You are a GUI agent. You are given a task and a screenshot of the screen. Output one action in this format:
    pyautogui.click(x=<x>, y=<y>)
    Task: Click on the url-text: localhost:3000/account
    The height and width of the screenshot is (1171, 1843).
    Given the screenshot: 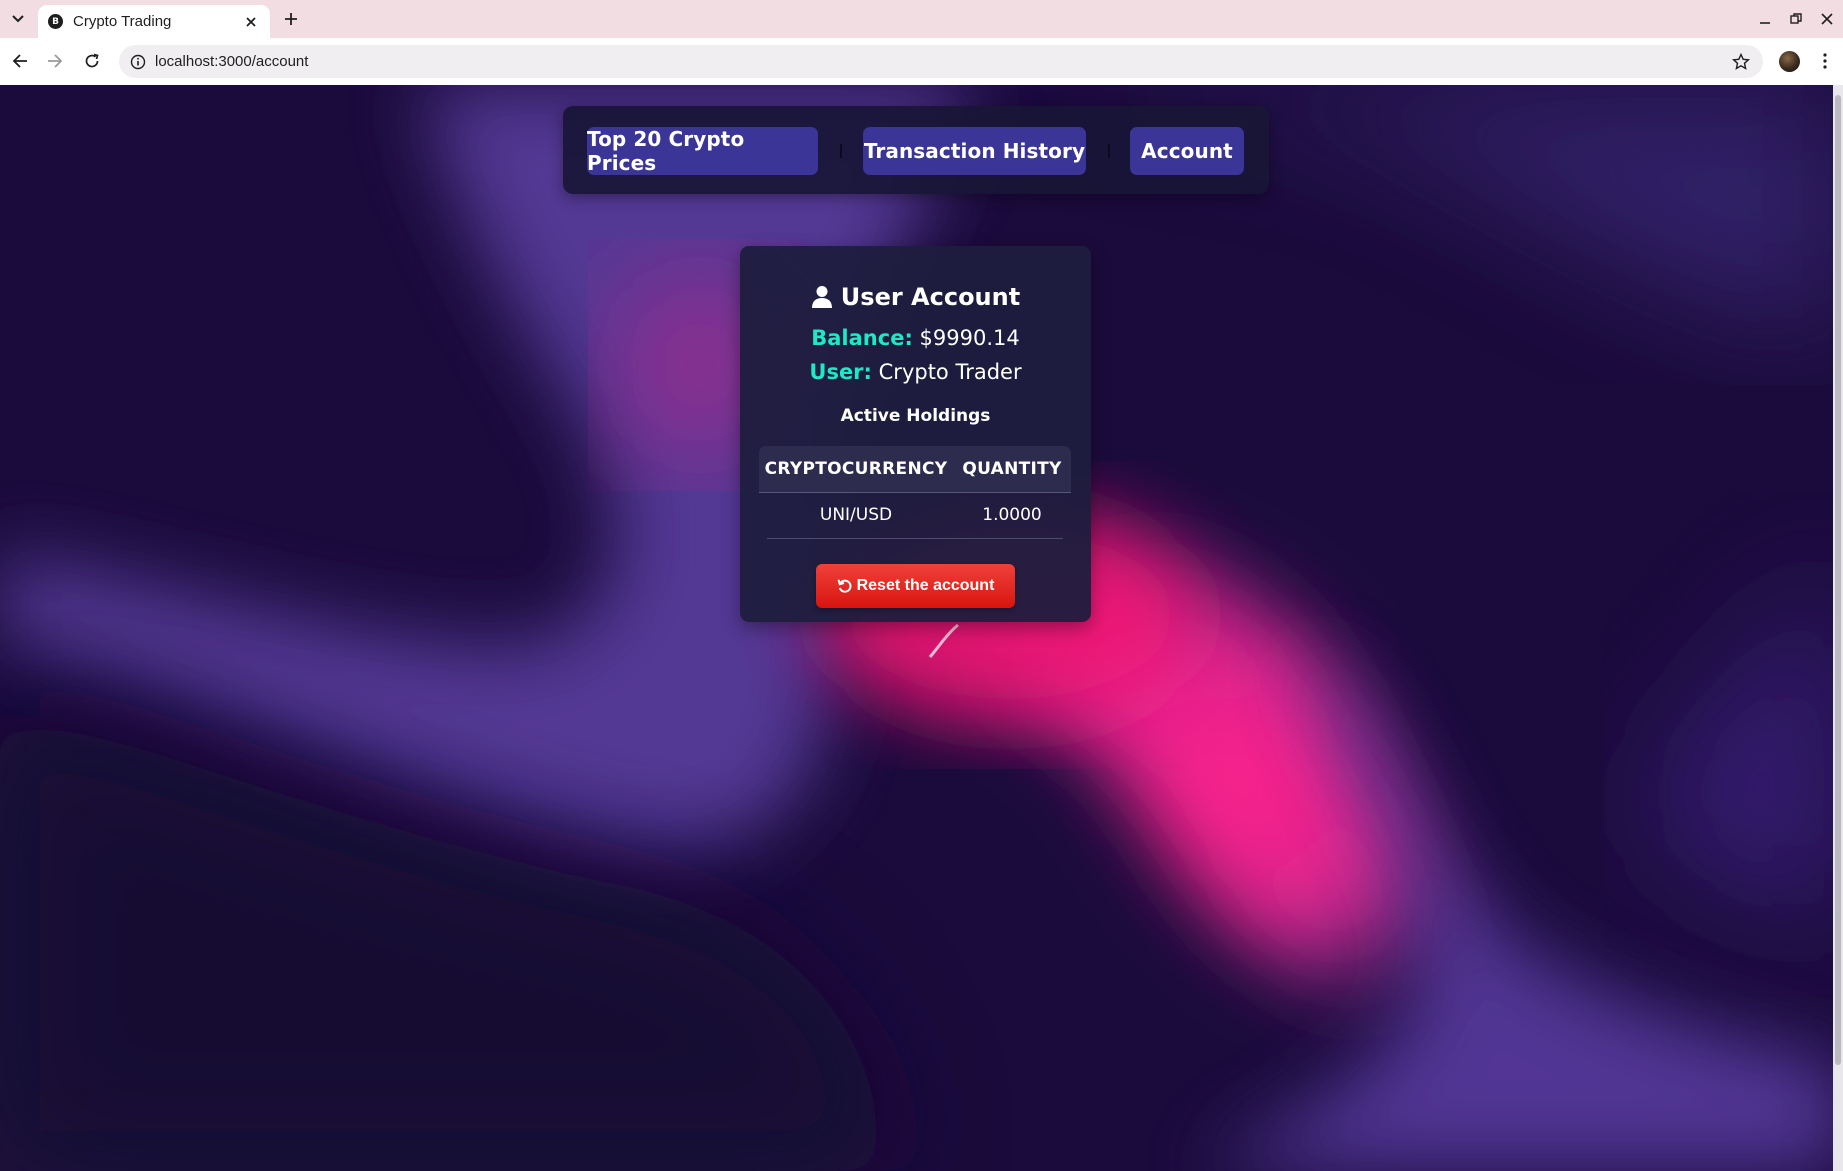 What is the action you would take?
    pyautogui.click(x=232, y=61)
    